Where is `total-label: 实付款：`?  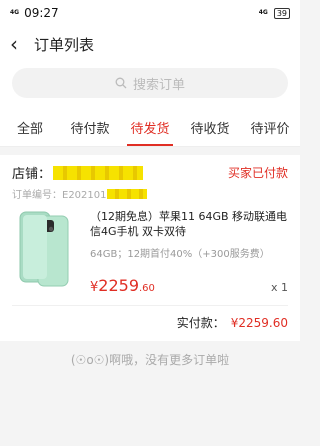
total-label: 实付款： is located at coordinates (200, 323).